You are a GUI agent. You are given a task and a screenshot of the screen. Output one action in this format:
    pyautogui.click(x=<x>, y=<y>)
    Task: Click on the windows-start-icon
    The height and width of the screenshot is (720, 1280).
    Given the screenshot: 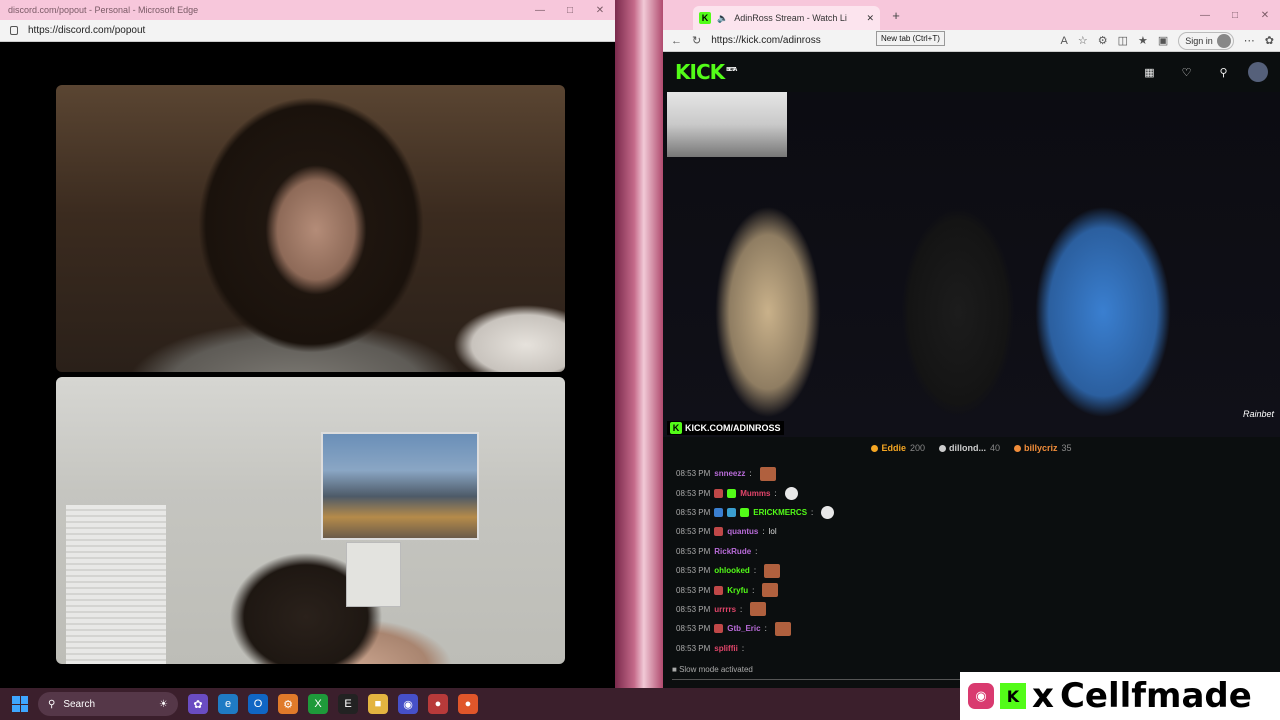 What is the action you would take?
    pyautogui.click(x=20, y=704)
    